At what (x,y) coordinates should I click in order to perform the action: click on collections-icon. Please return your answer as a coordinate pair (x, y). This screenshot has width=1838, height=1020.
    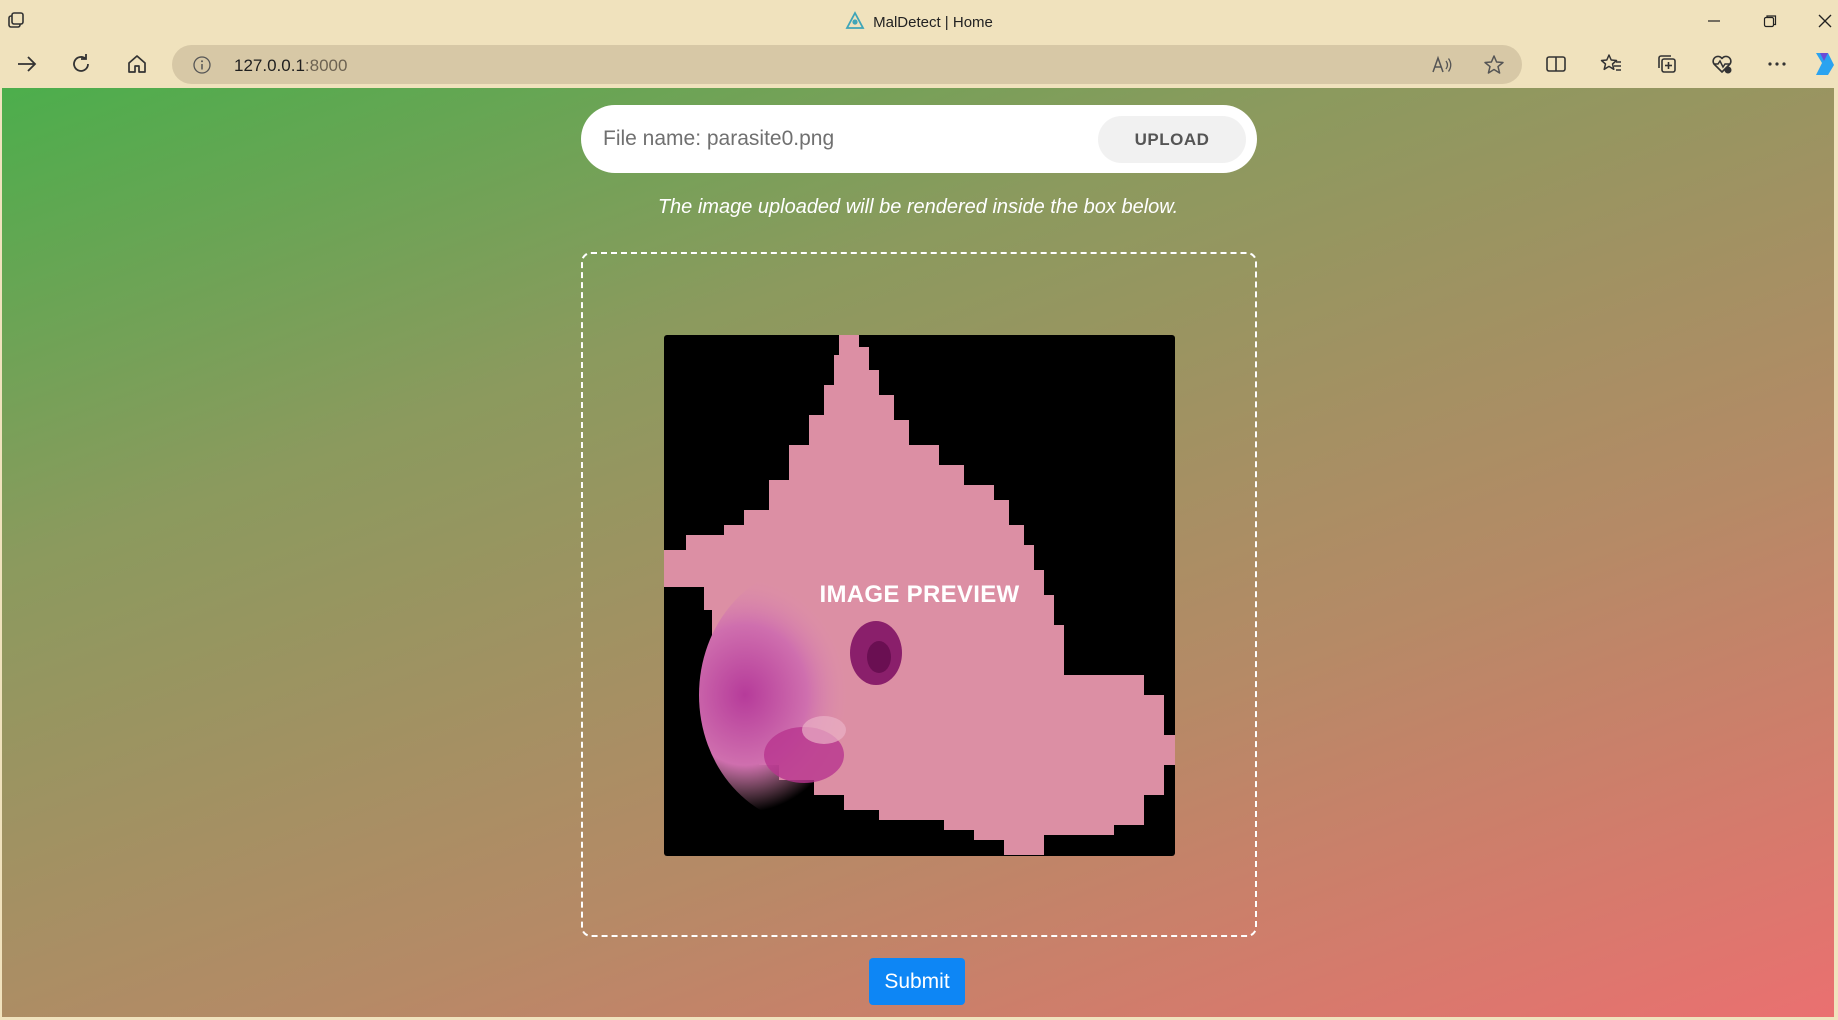
    Looking at the image, I should click on (1667, 64).